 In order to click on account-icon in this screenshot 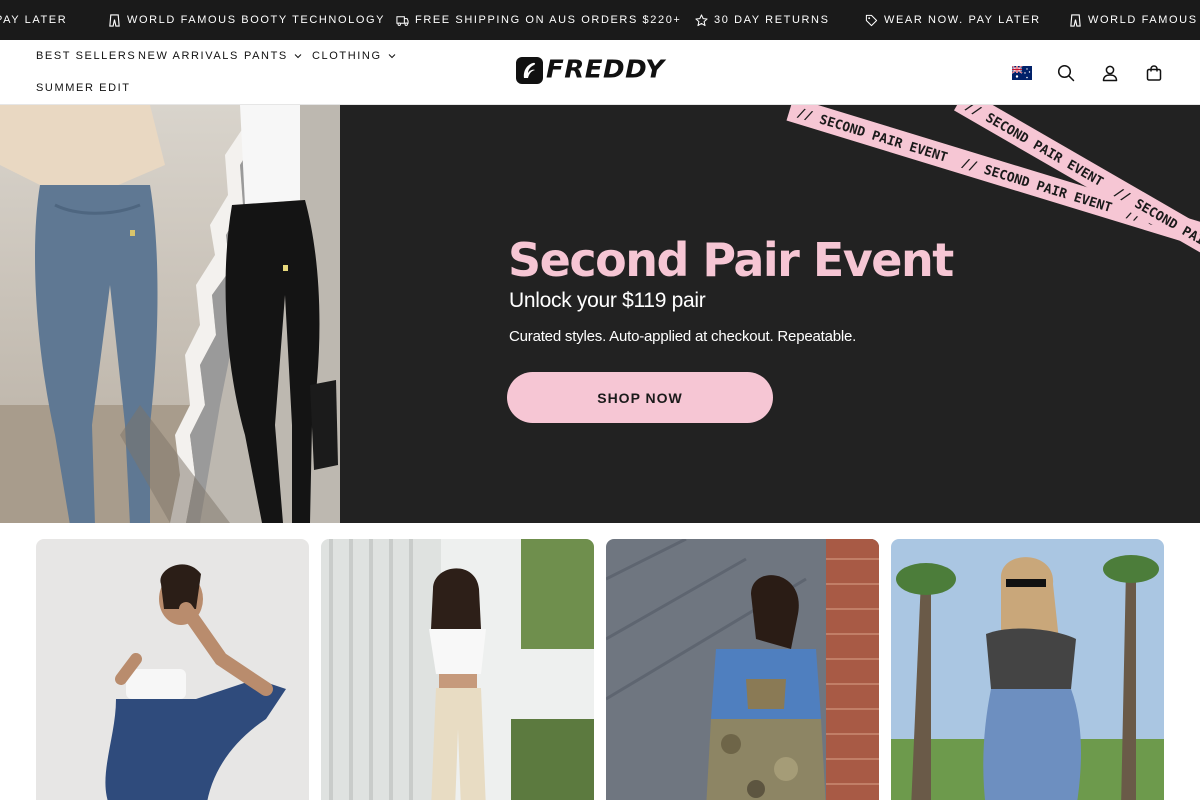, I will do `click(1110, 73)`.